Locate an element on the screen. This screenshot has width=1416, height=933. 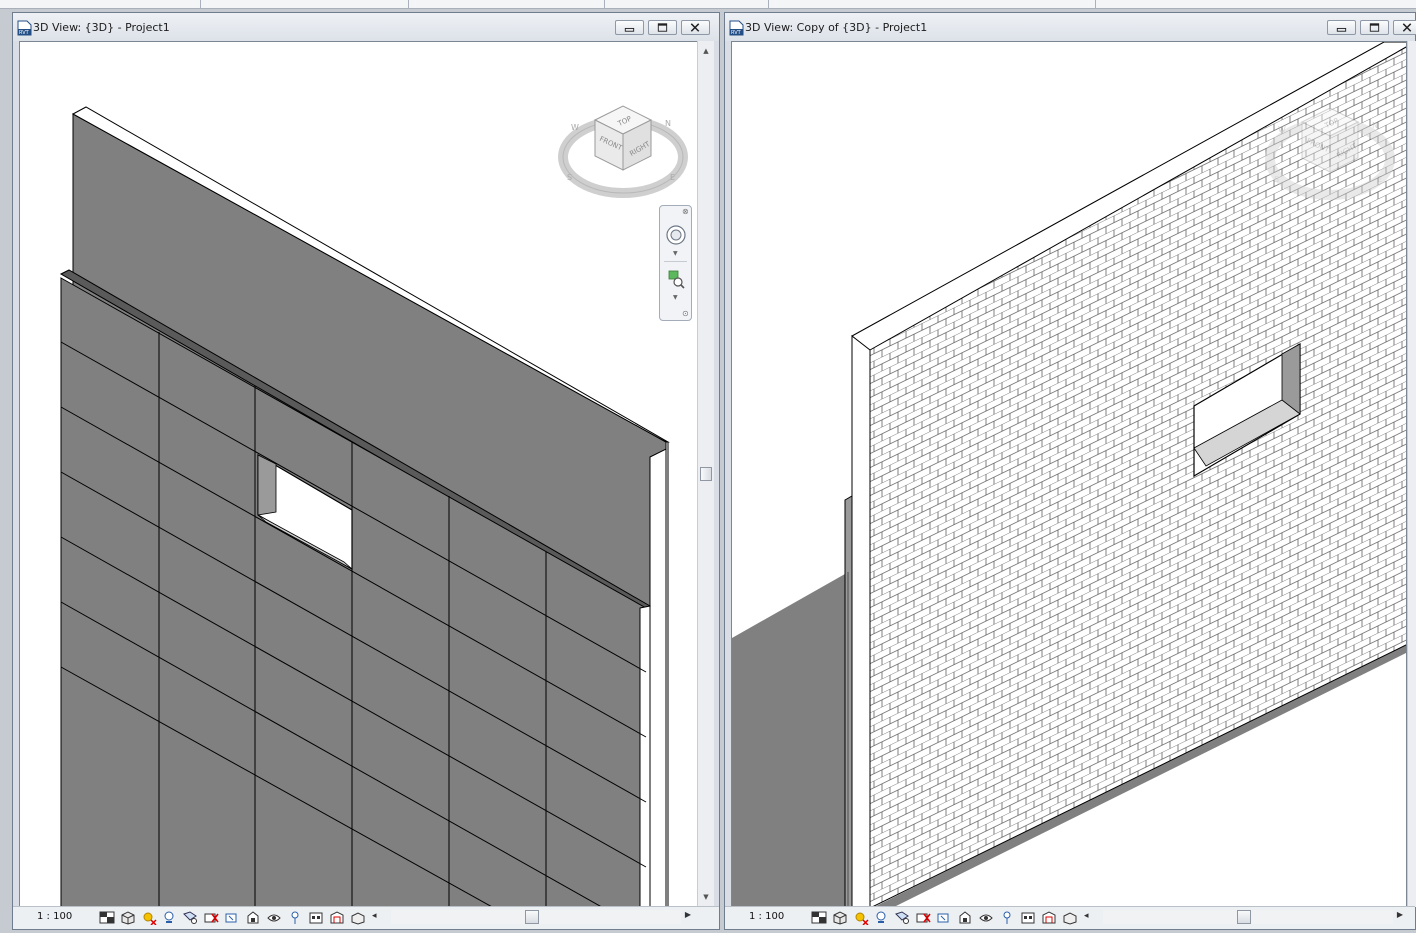
vertical-scroll-thumb is located at coordinates (706, 474).